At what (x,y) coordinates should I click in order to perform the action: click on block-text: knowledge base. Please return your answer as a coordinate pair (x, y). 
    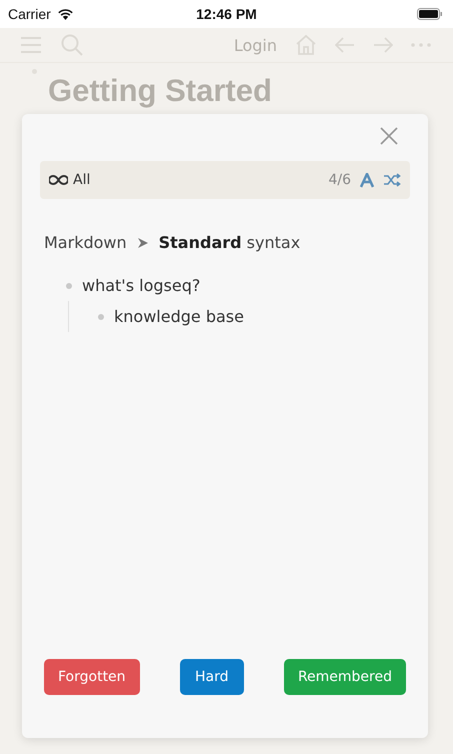
    Looking at the image, I should click on (179, 316).